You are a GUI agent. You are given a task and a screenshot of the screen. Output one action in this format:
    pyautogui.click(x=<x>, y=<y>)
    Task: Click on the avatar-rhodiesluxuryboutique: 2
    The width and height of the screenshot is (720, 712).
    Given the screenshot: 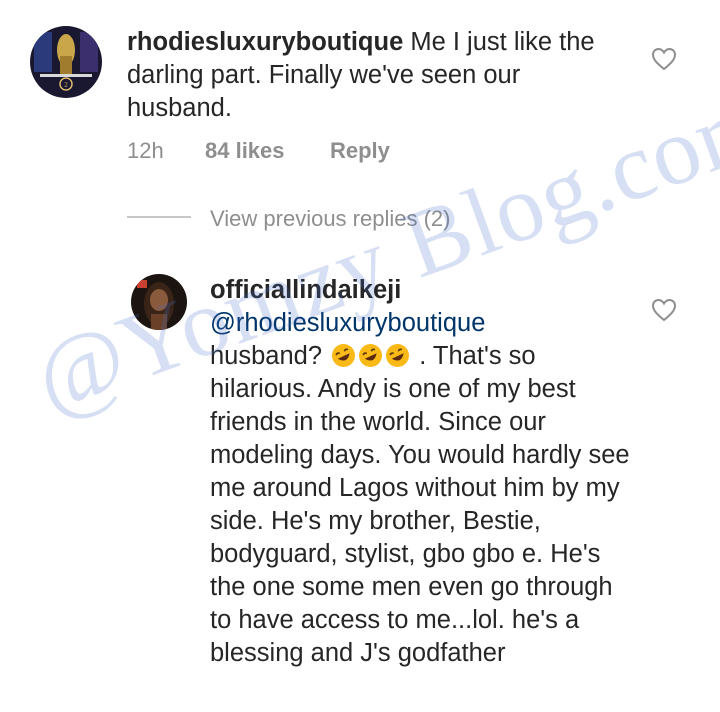 What is the action you would take?
    pyautogui.click(x=66, y=62)
    